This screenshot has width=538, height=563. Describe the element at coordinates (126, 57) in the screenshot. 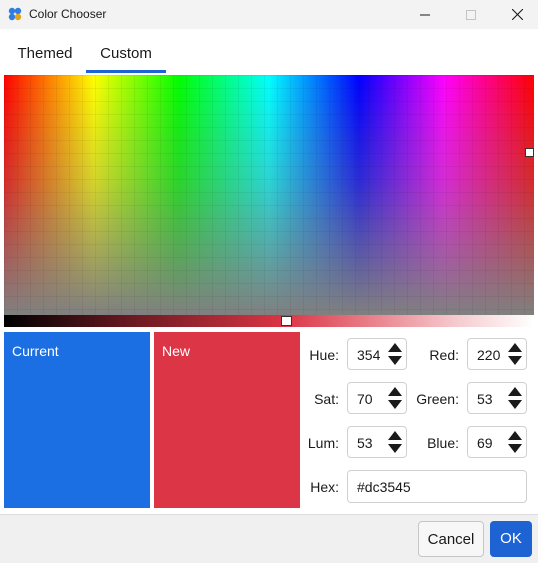

I see `tab-custom: Custom` at that location.